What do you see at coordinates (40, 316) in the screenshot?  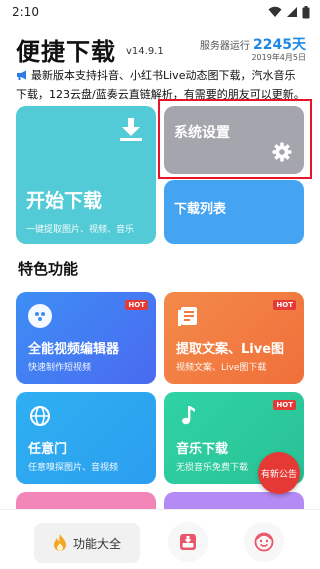 I see `video-editor-icon` at bounding box center [40, 316].